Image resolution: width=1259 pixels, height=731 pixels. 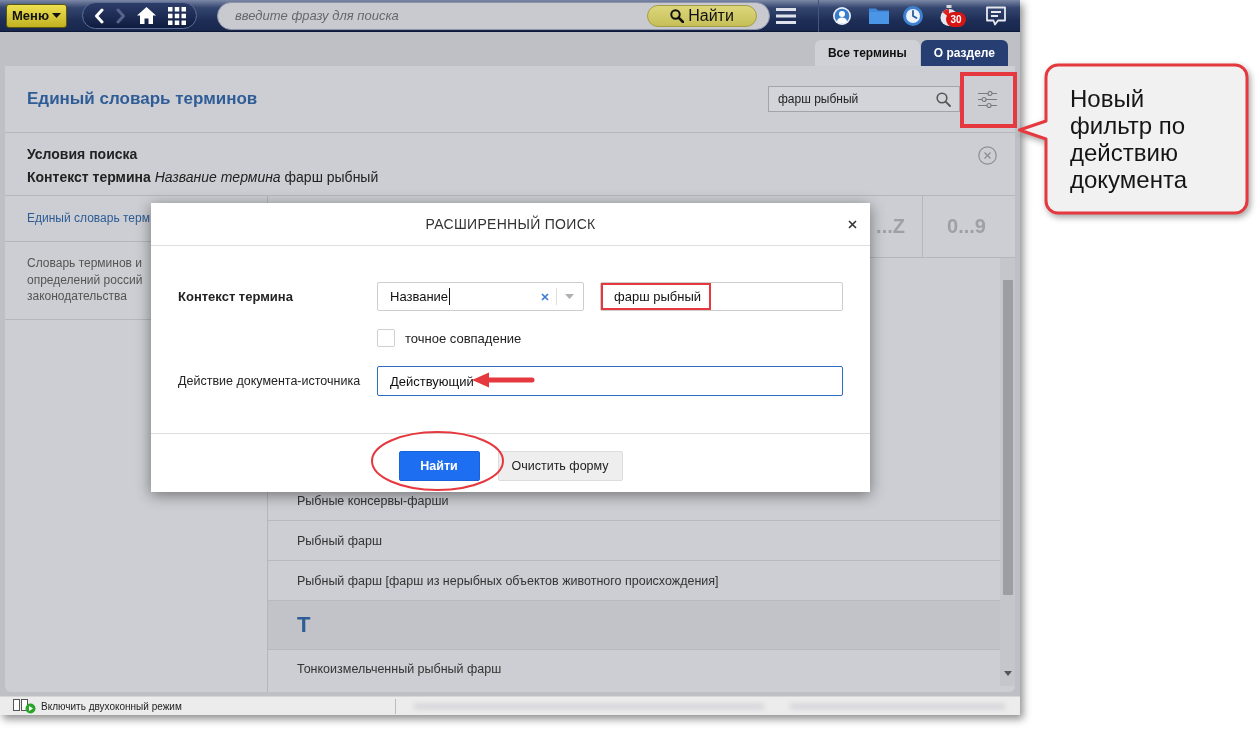 I want to click on field-label: Контекст термина, so click(x=236, y=297).